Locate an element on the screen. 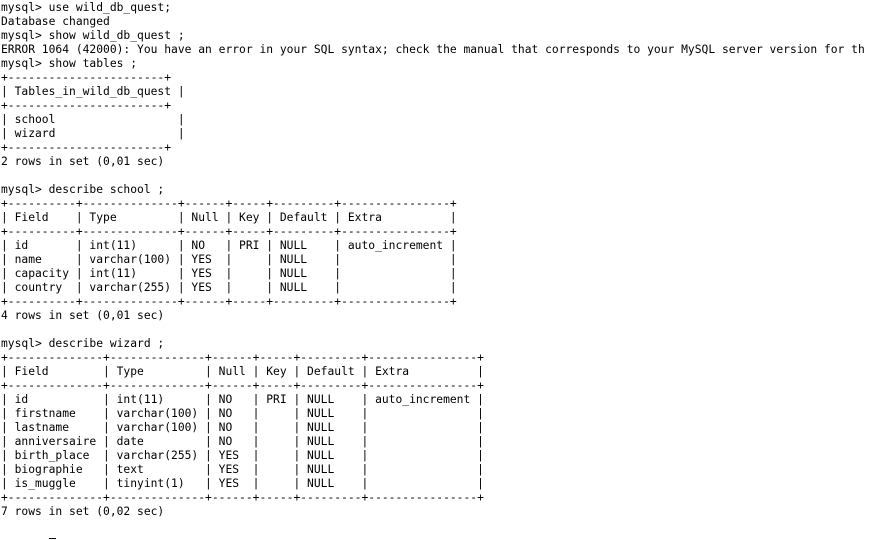  terminal-line: 2 rows in set (0,01 sec) is located at coordinates (83, 161).